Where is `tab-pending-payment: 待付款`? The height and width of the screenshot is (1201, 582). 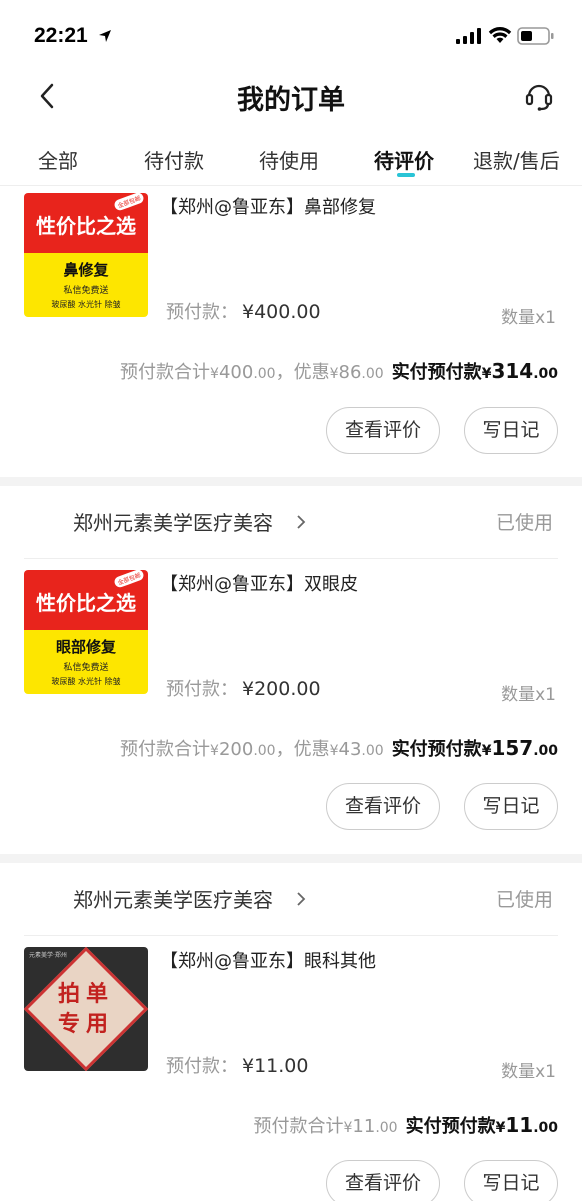
tab-pending-payment: 待付款 is located at coordinates (174, 159).